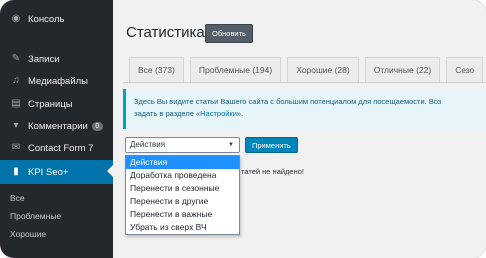 The image size is (486, 258). I want to click on sidebar-item-label: Медиафайлы, so click(58, 81).